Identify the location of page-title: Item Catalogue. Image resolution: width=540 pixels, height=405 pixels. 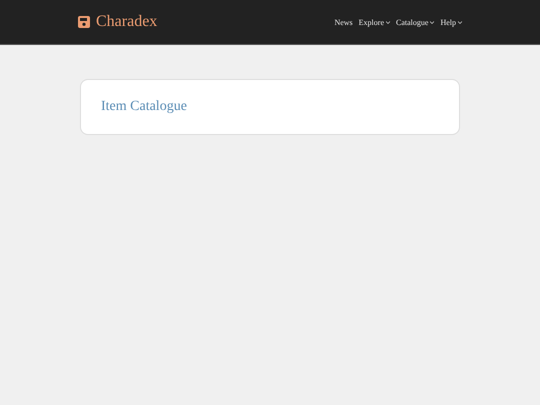
(144, 107).